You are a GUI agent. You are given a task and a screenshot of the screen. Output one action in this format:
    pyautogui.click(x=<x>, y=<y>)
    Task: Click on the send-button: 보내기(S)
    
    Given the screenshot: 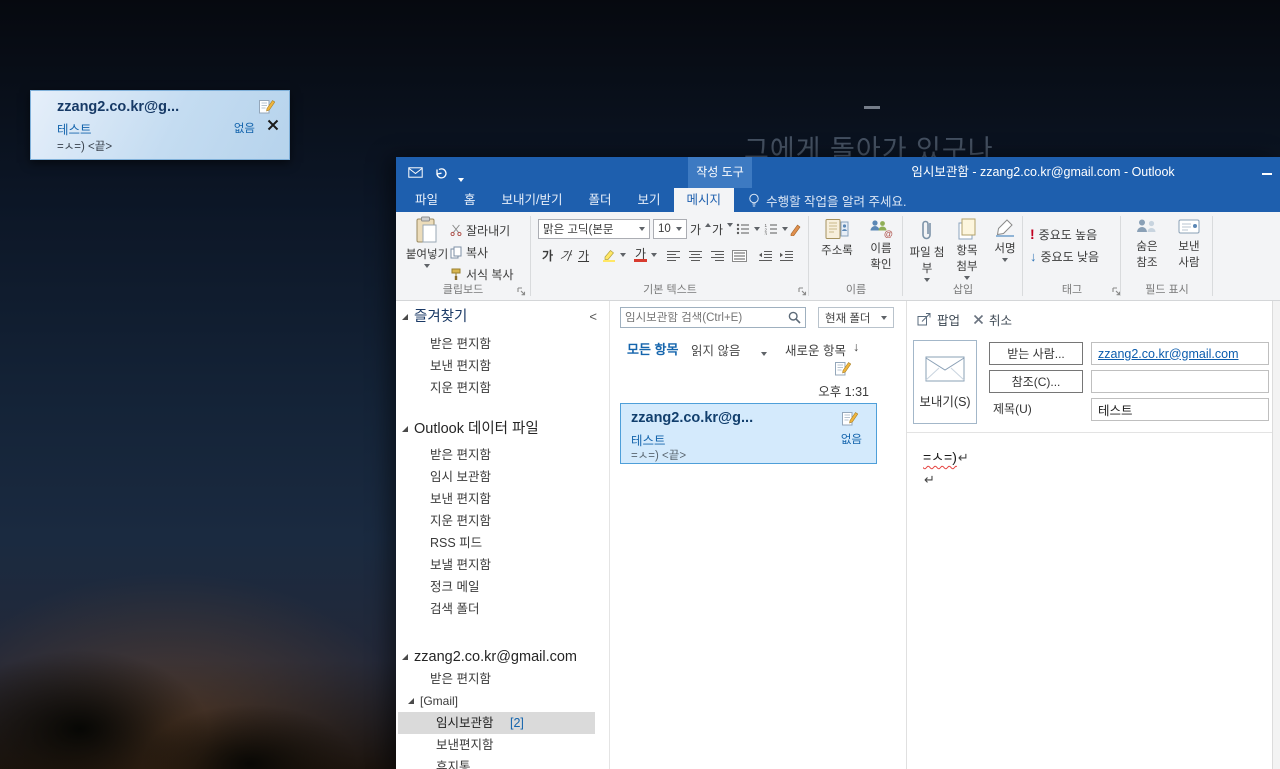 What is the action you would take?
    pyautogui.click(x=945, y=382)
    